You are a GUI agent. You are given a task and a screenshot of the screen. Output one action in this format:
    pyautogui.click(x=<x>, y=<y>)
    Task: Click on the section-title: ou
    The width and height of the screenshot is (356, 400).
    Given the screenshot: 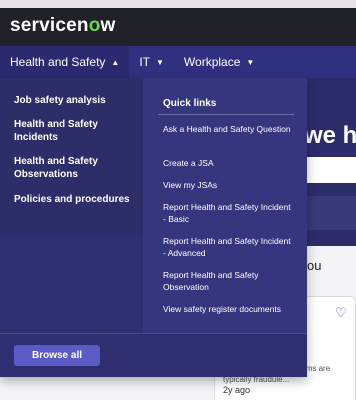 What is the action you would take?
    pyautogui.click(x=314, y=265)
    